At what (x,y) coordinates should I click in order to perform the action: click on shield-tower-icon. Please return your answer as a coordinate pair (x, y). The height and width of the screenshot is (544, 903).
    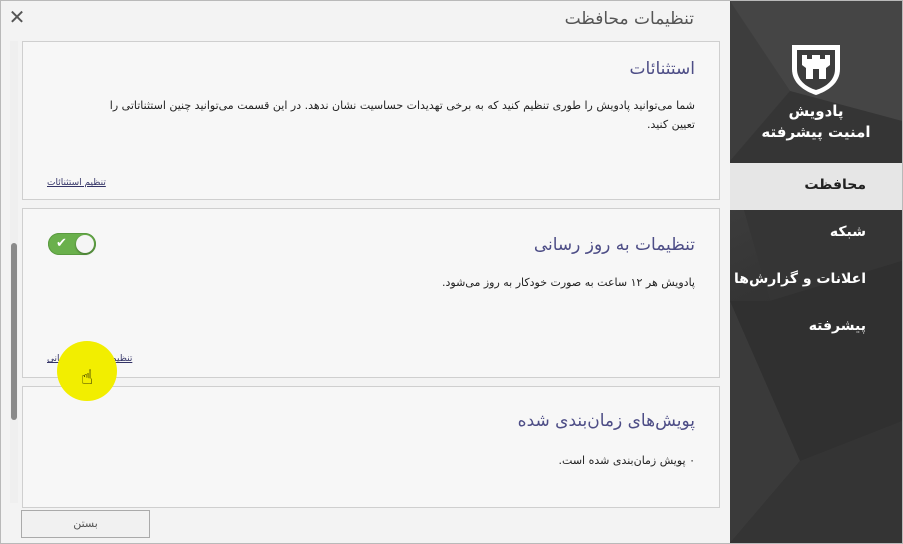
    Looking at the image, I should click on (816, 70).